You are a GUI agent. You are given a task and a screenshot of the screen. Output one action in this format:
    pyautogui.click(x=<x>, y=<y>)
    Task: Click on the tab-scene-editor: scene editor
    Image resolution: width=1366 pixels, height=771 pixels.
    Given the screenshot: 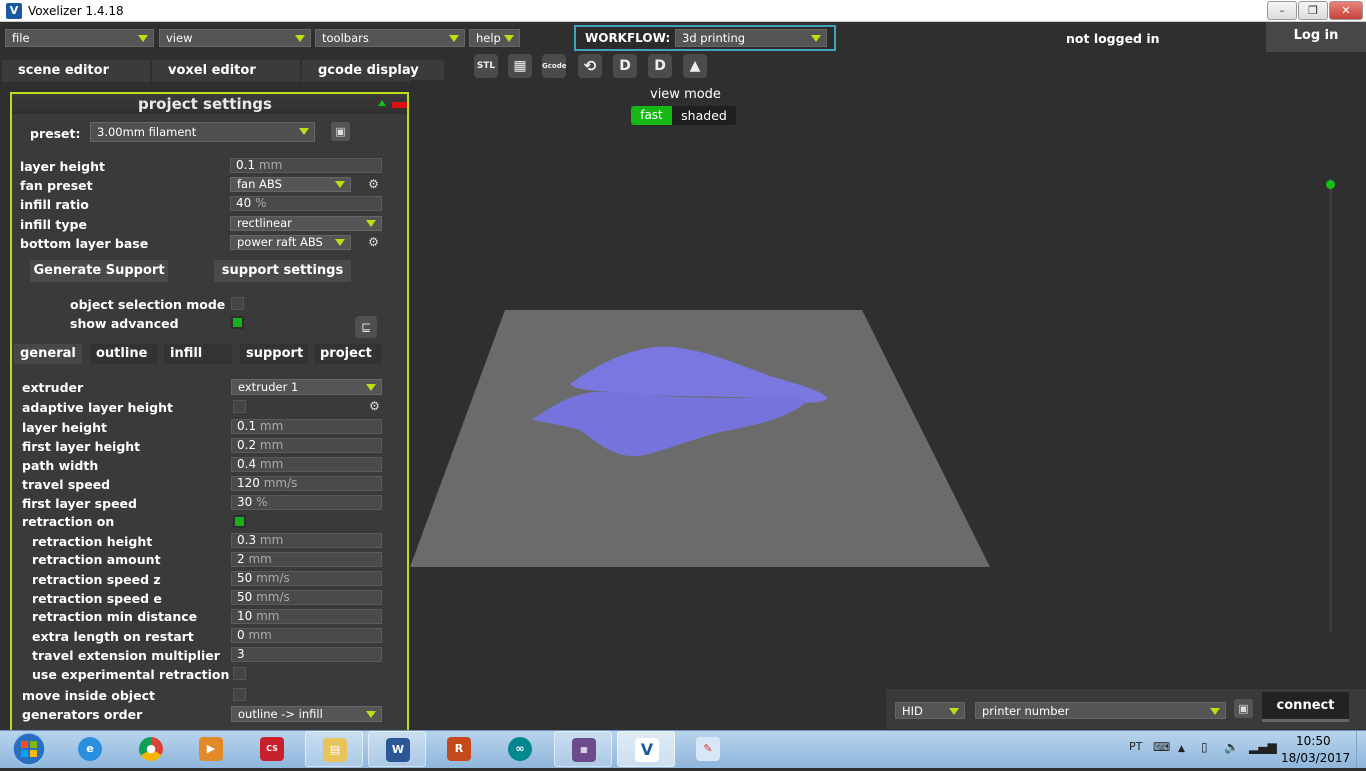 What is the action you would take?
    pyautogui.click(x=76, y=71)
    